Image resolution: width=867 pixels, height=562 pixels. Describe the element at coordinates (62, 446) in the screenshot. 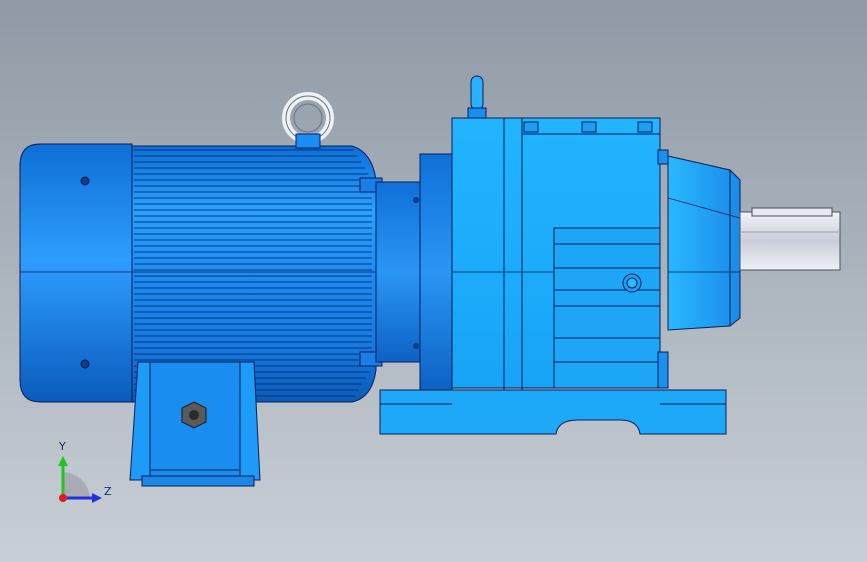

I see `y-axis-label: Y` at that location.